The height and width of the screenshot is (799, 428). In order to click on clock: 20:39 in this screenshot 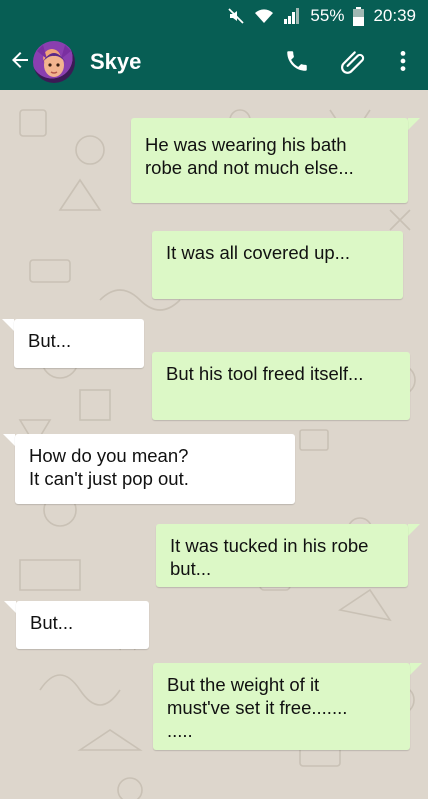, I will do `click(394, 15)`.